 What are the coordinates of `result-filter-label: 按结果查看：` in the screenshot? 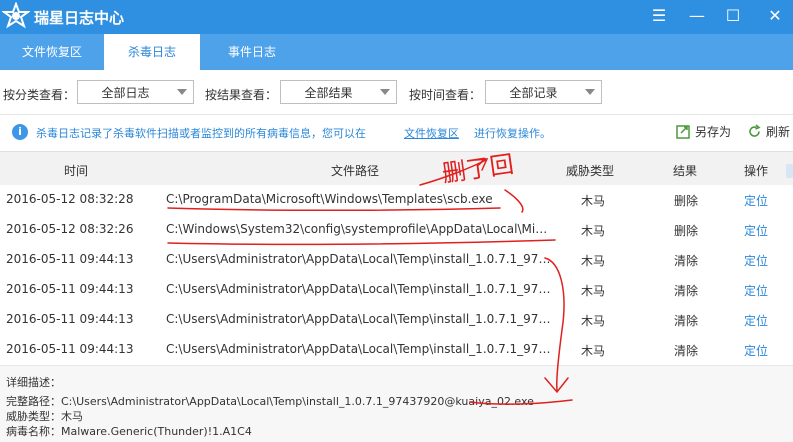 It's located at (241, 95).